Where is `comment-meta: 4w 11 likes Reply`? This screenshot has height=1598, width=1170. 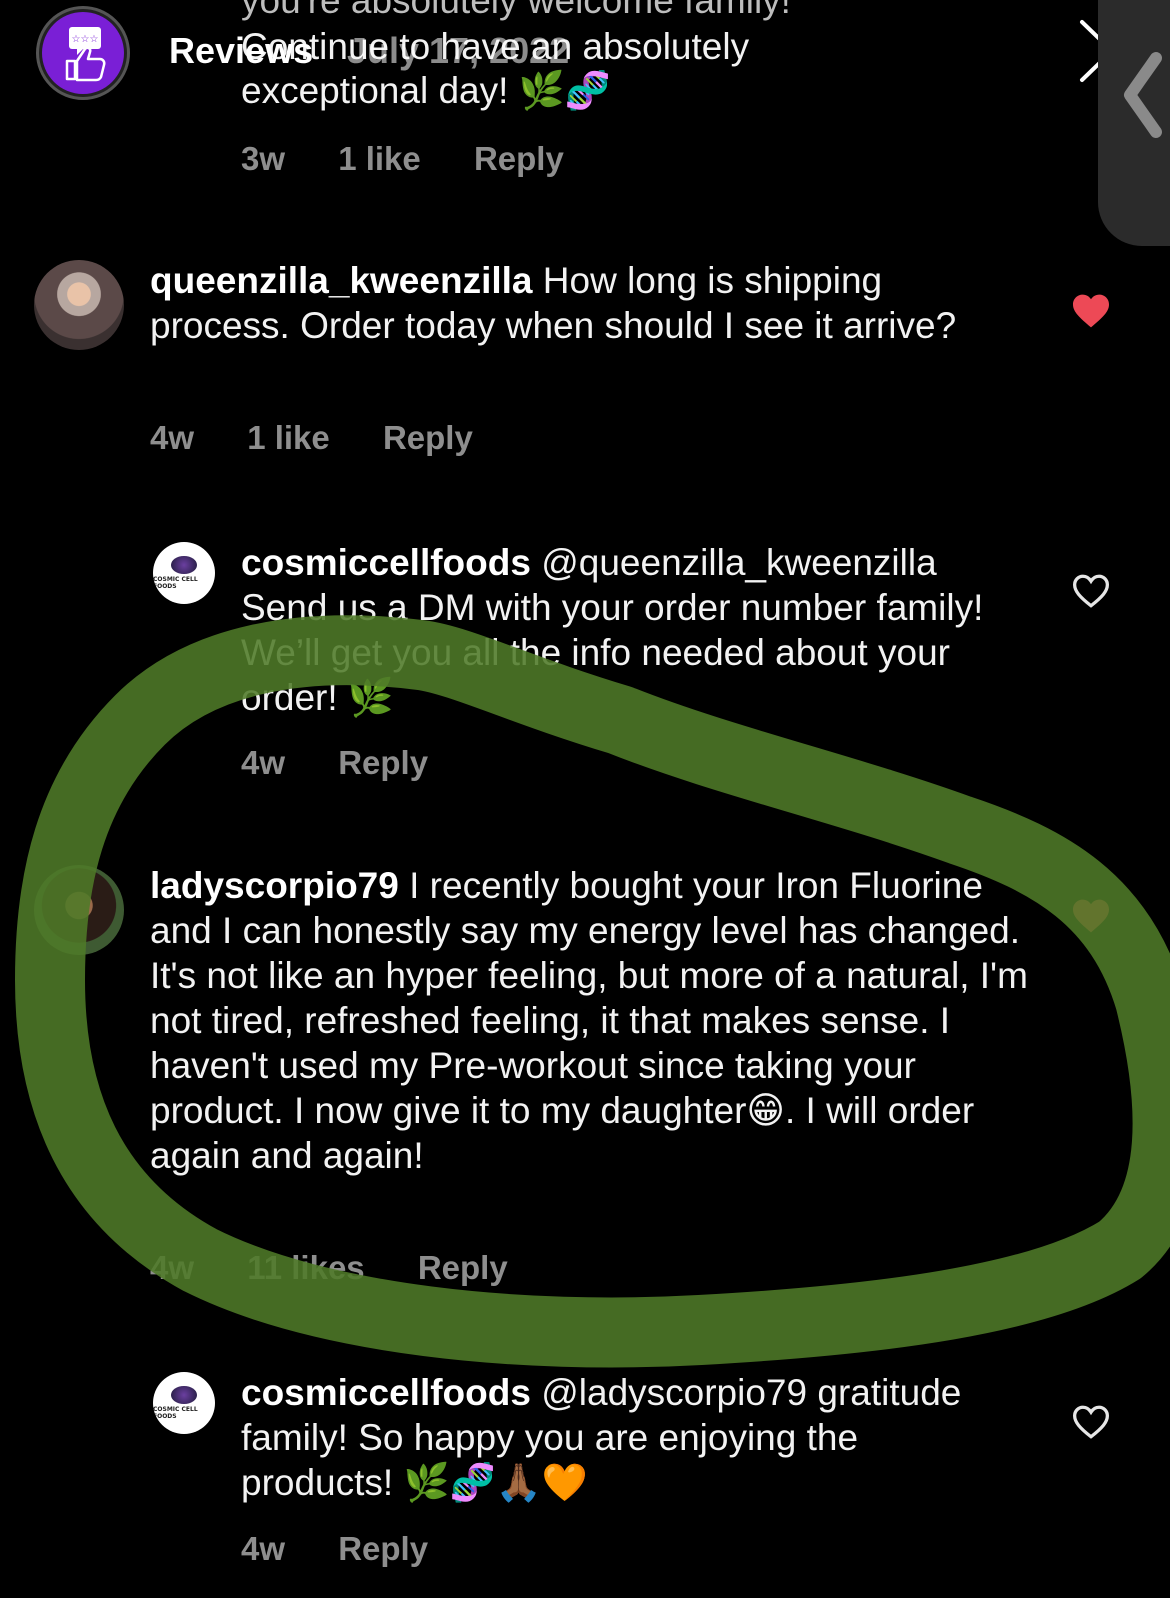 comment-meta: 4w 11 likes Reply is located at coordinates (351, 1268).